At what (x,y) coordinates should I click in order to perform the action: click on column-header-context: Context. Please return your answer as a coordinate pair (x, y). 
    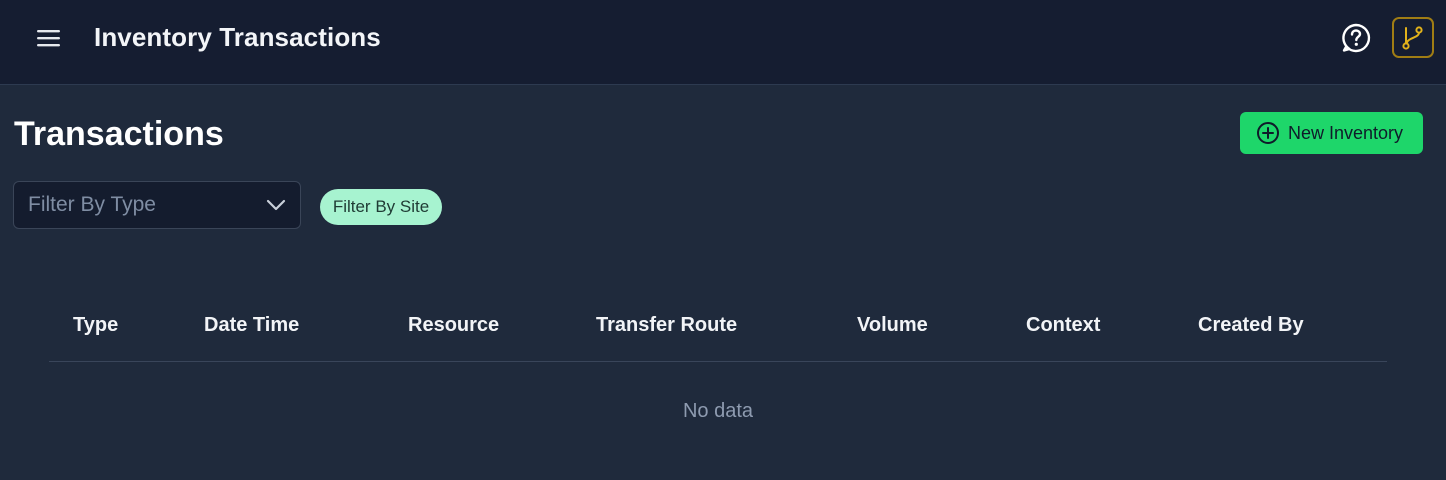
    Looking at the image, I should click on (1063, 325).